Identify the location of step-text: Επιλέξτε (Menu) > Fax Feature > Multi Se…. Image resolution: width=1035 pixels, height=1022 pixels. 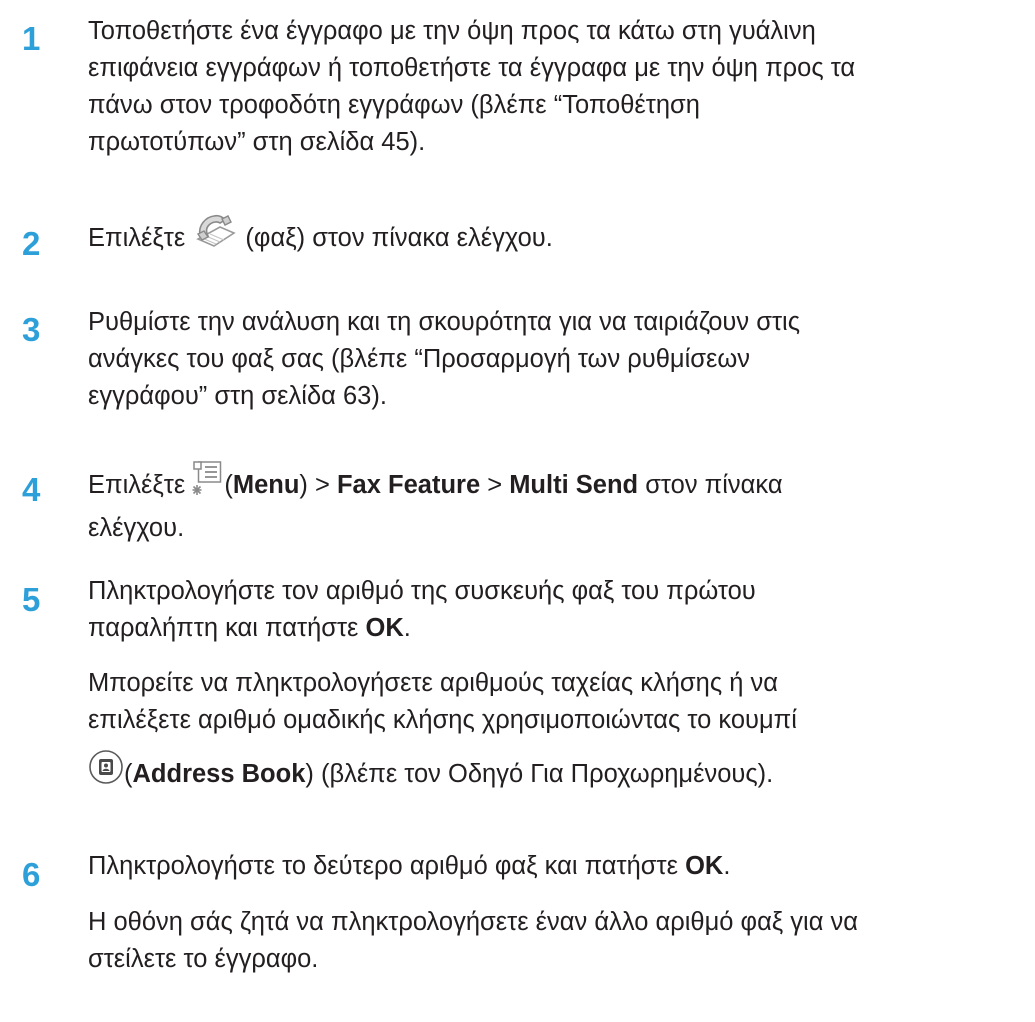
(558, 503).